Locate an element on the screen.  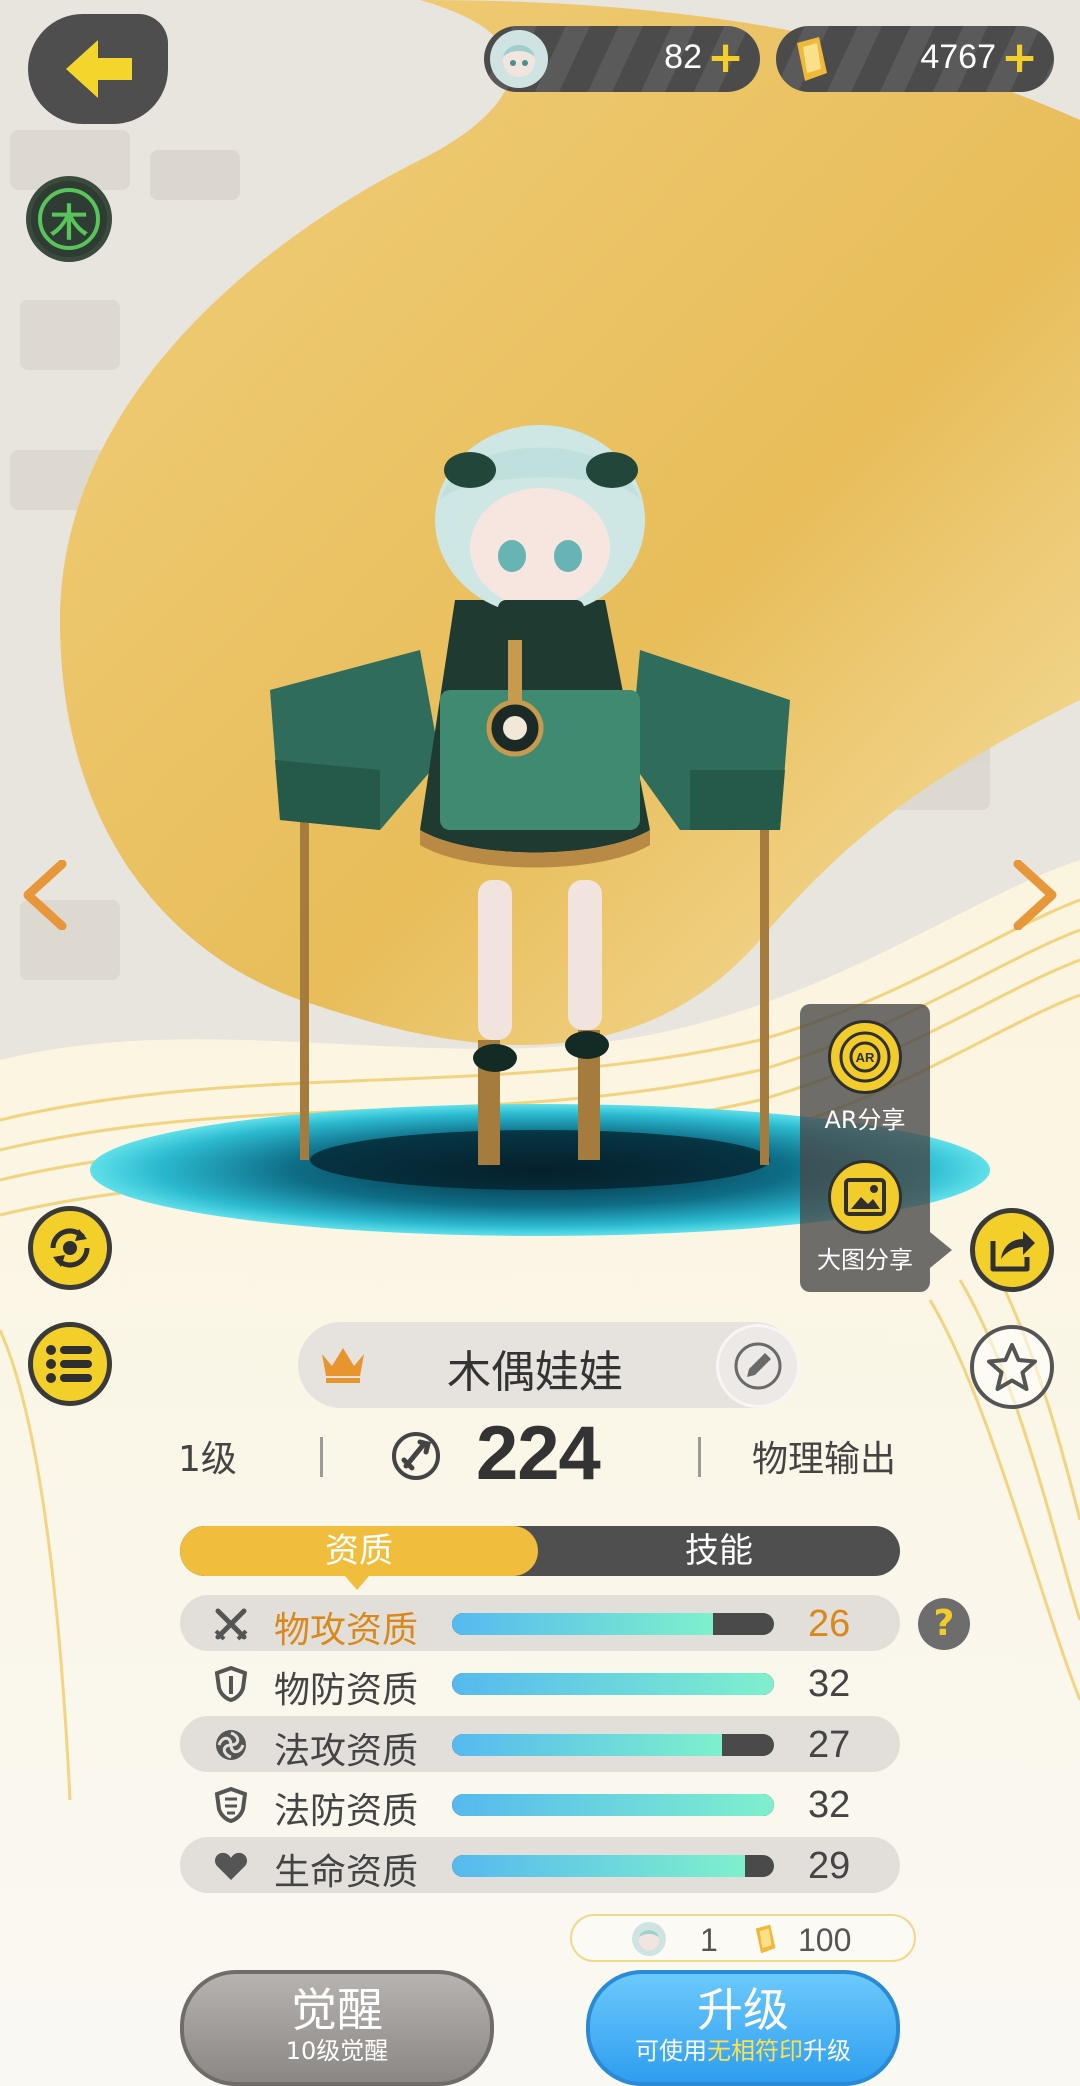
element-badge: 木 is located at coordinates (69, 219).